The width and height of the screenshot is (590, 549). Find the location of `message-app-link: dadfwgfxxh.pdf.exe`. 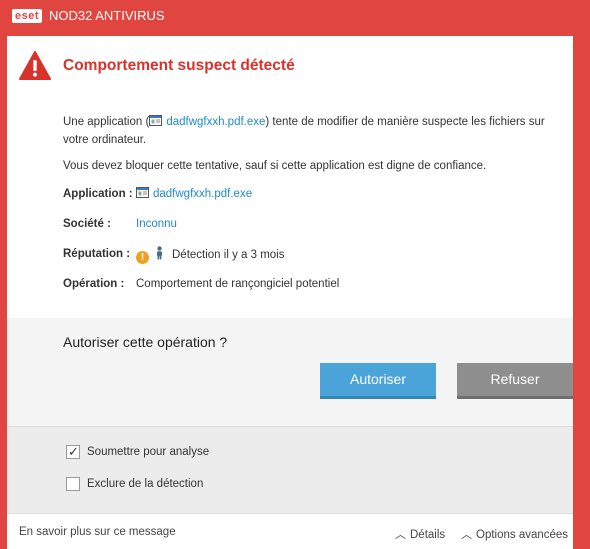

message-app-link: dadfwgfxxh.pdf.exe is located at coordinates (215, 122).